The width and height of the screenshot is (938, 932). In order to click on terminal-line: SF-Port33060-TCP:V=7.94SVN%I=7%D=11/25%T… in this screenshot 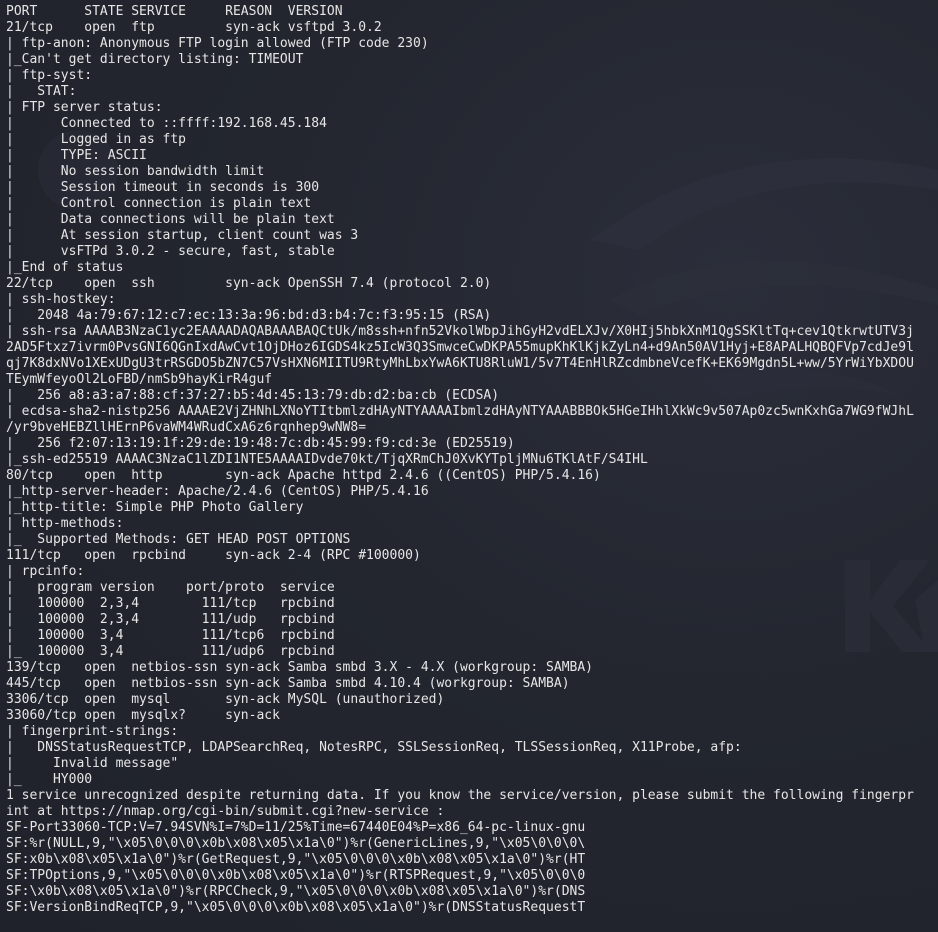, I will do `click(296, 827)`.